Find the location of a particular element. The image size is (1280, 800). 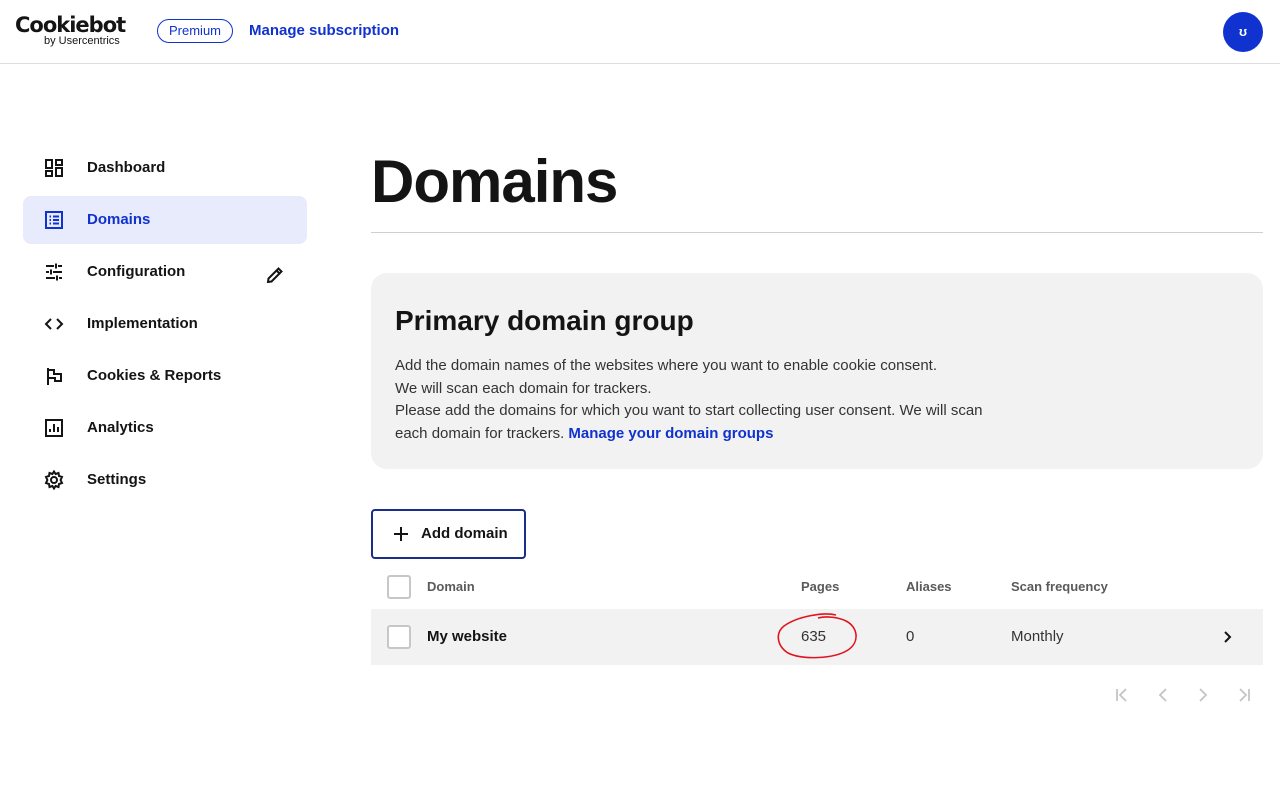

cookiebot-logo: Cookiebot by Usercentrics is located at coordinates (70, 31).